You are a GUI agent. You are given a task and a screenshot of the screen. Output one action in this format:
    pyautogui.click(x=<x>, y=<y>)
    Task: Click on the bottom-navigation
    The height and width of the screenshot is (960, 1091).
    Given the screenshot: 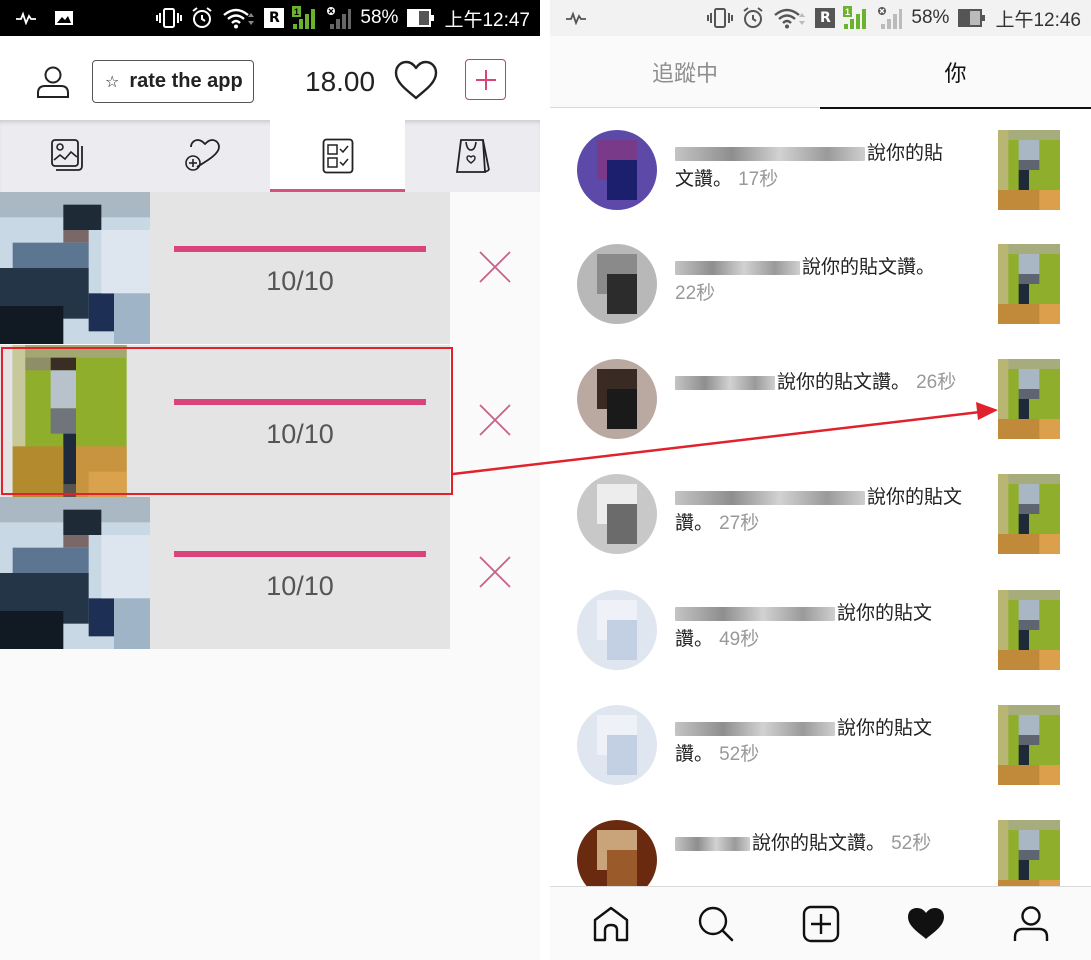 What is the action you would take?
    pyautogui.click(x=820, y=923)
    